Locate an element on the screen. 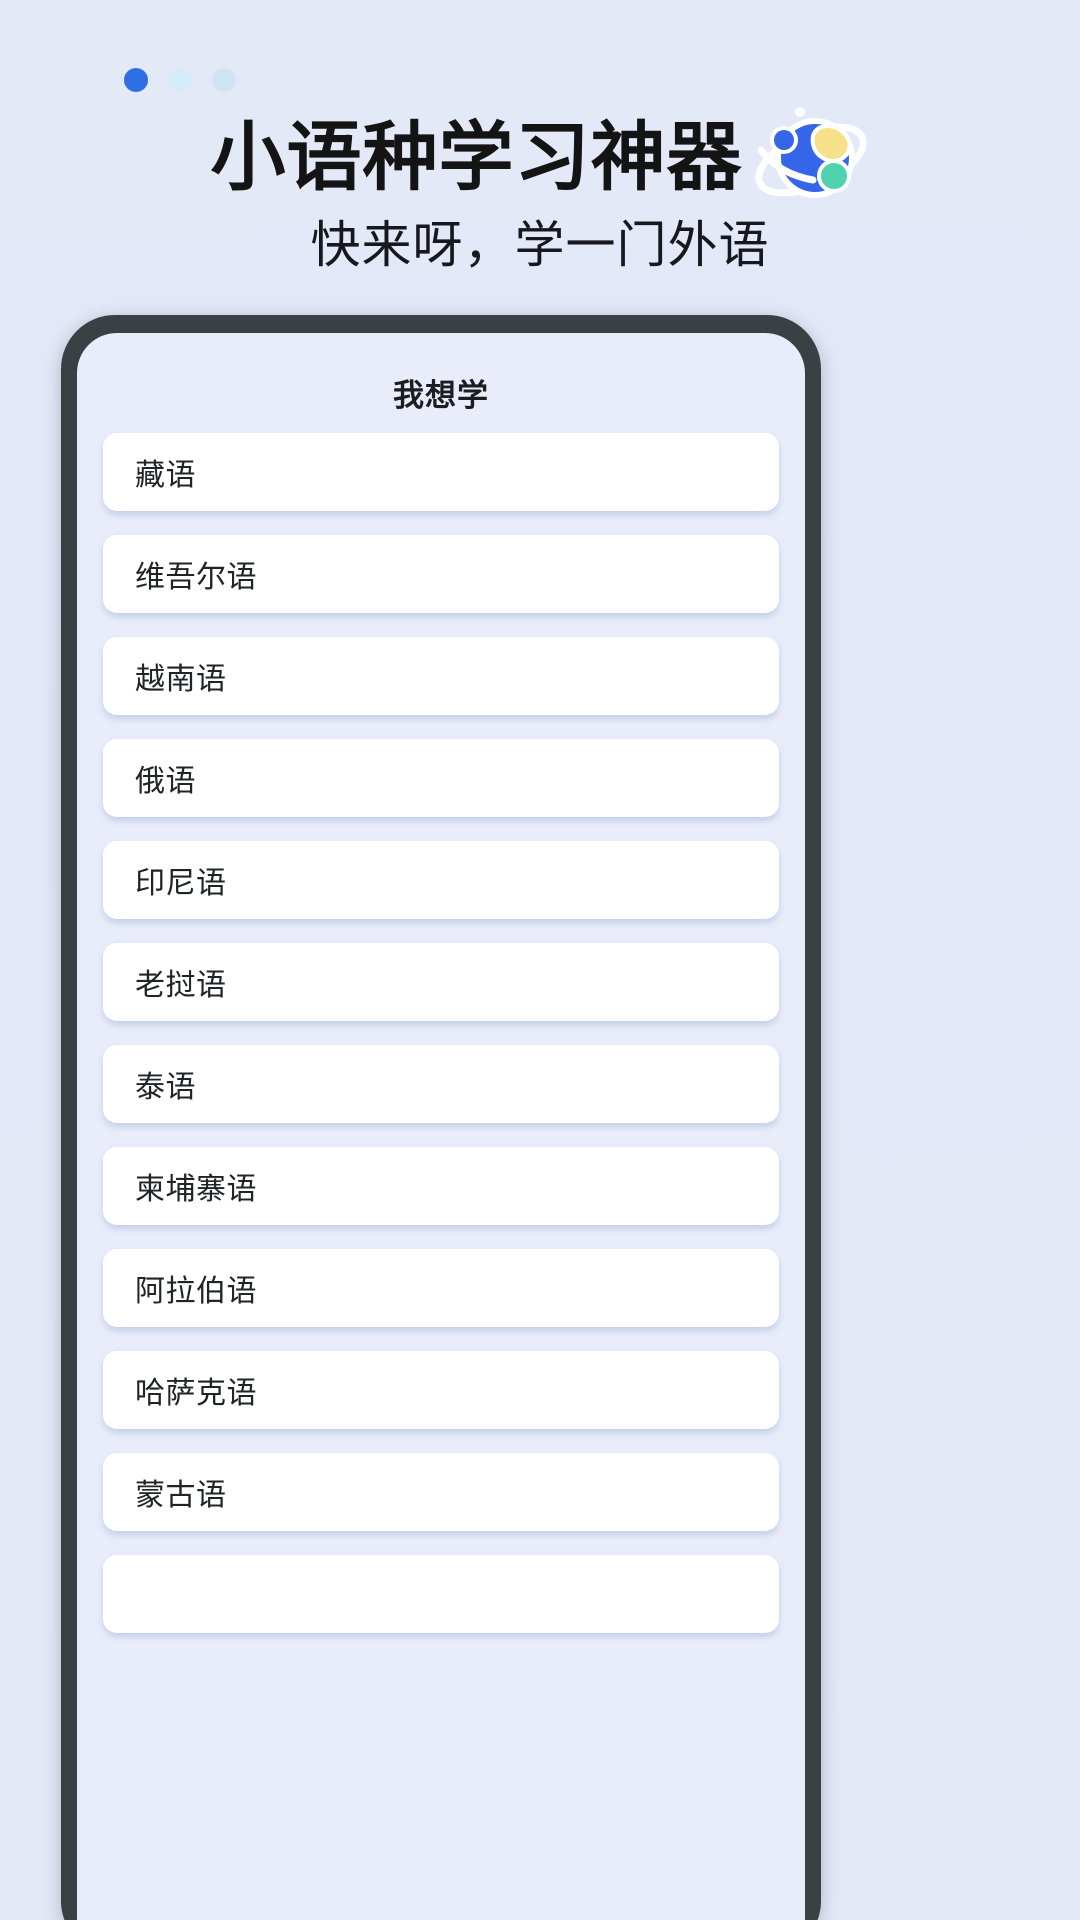 The height and width of the screenshot is (1920, 1080). language-item: 印尼语 is located at coordinates (441, 880).